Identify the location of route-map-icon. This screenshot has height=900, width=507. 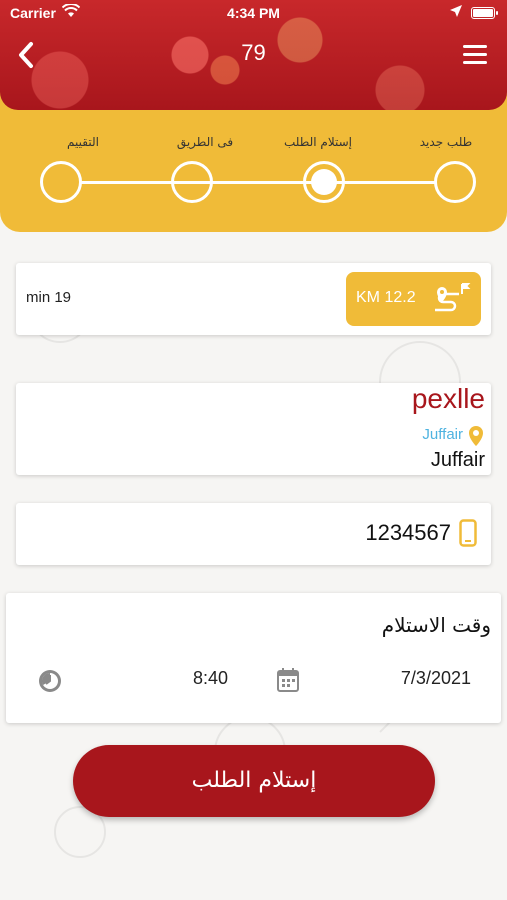
(450, 301).